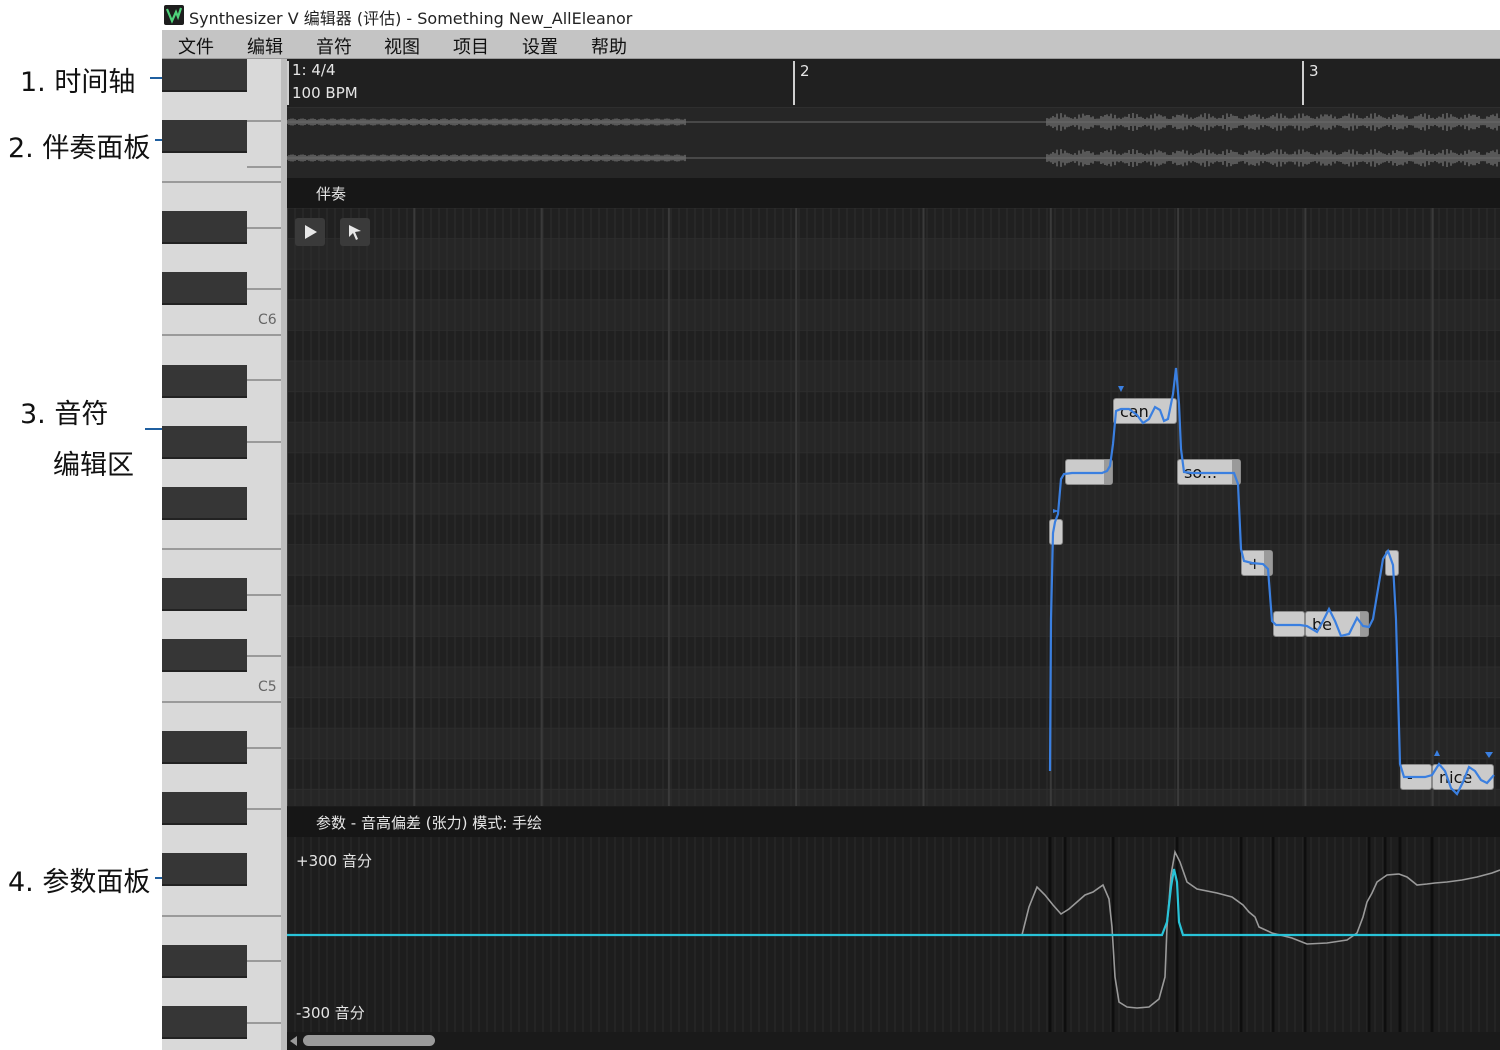 This screenshot has width=1500, height=1050. What do you see at coordinates (267, 687) in the screenshot?
I see `piano-label-c5: C5` at bounding box center [267, 687].